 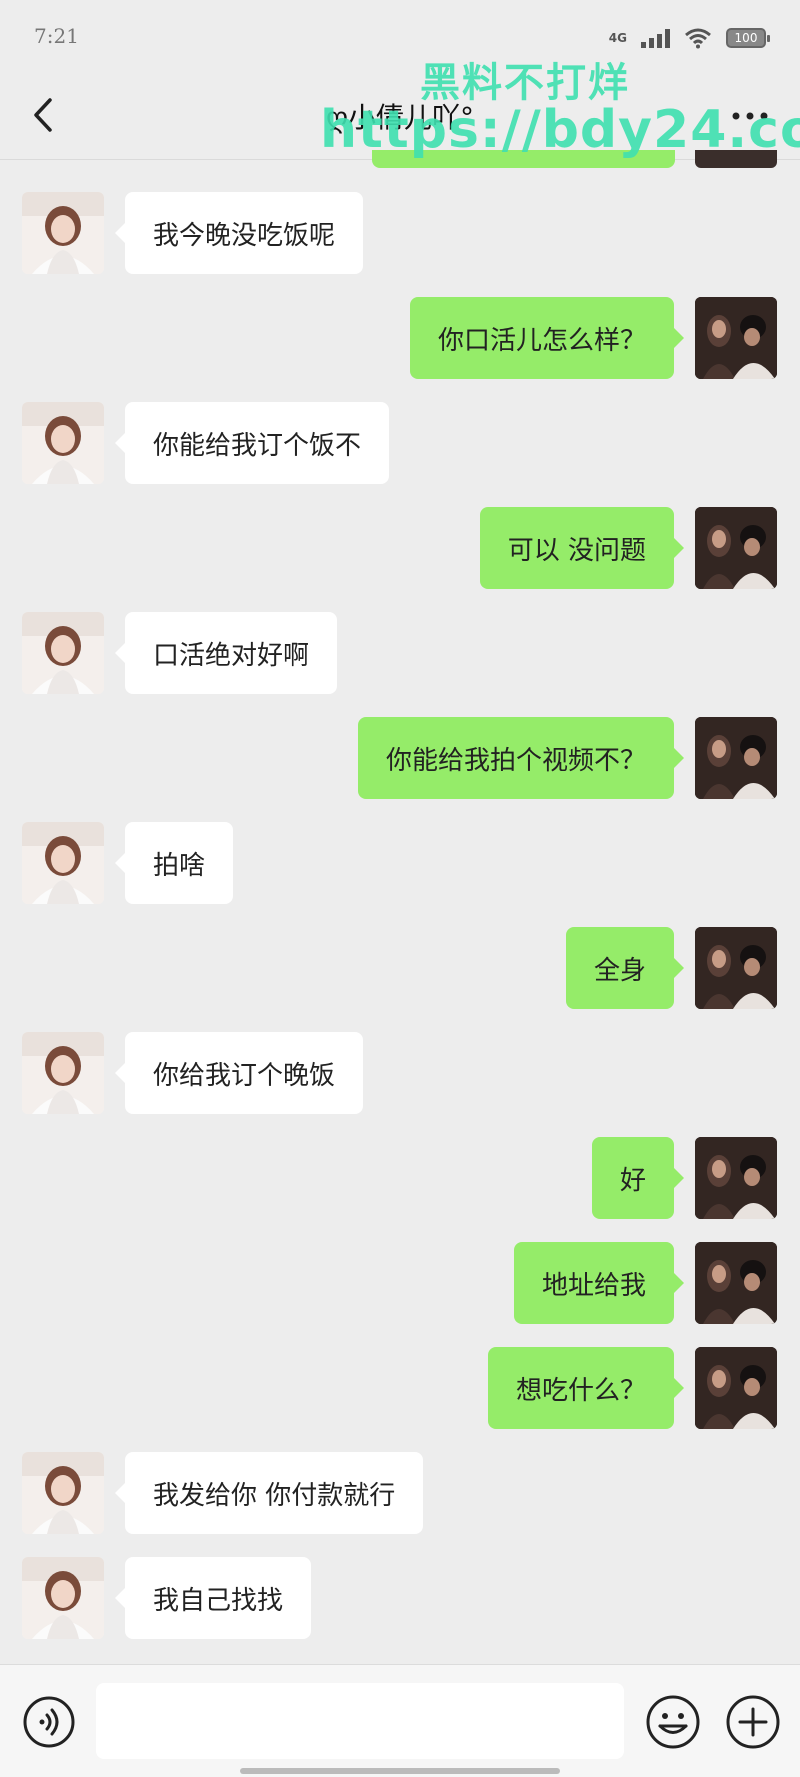 What do you see at coordinates (599, 1283) in the screenshot?
I see `outgoing-message-bubble: 地址给我` at bounding box center [599, 1283].